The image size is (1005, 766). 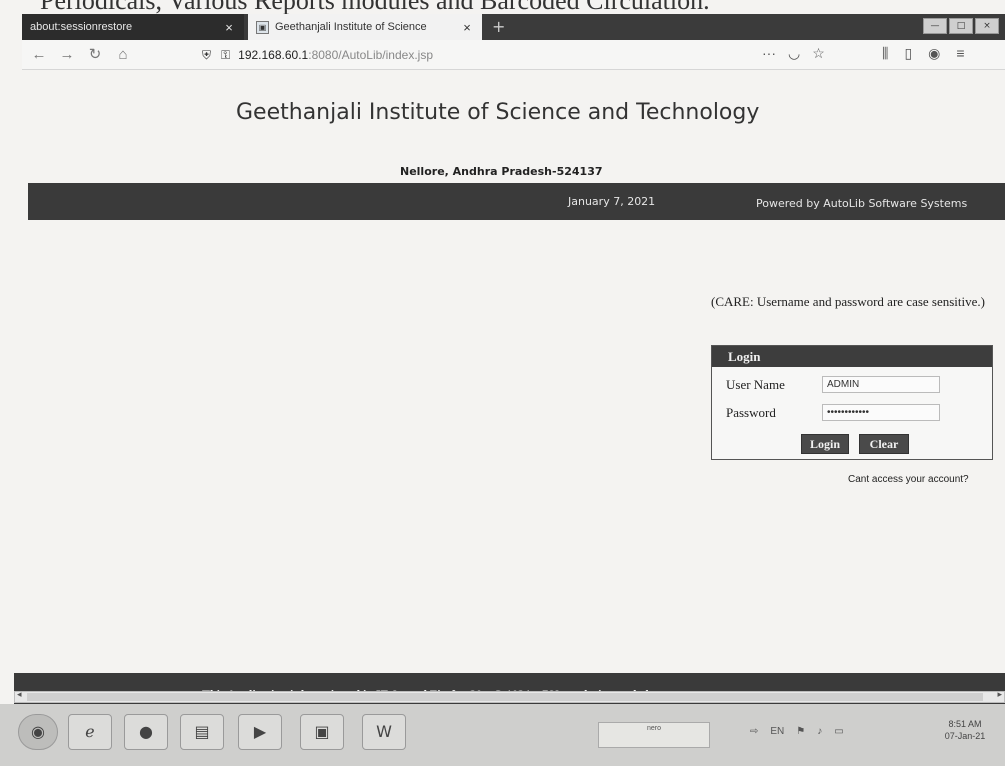 What do you see at coordinates (654, 735) in the screenshot?
I see `nero-tray-item: nero` at bounding box center [654, 735].